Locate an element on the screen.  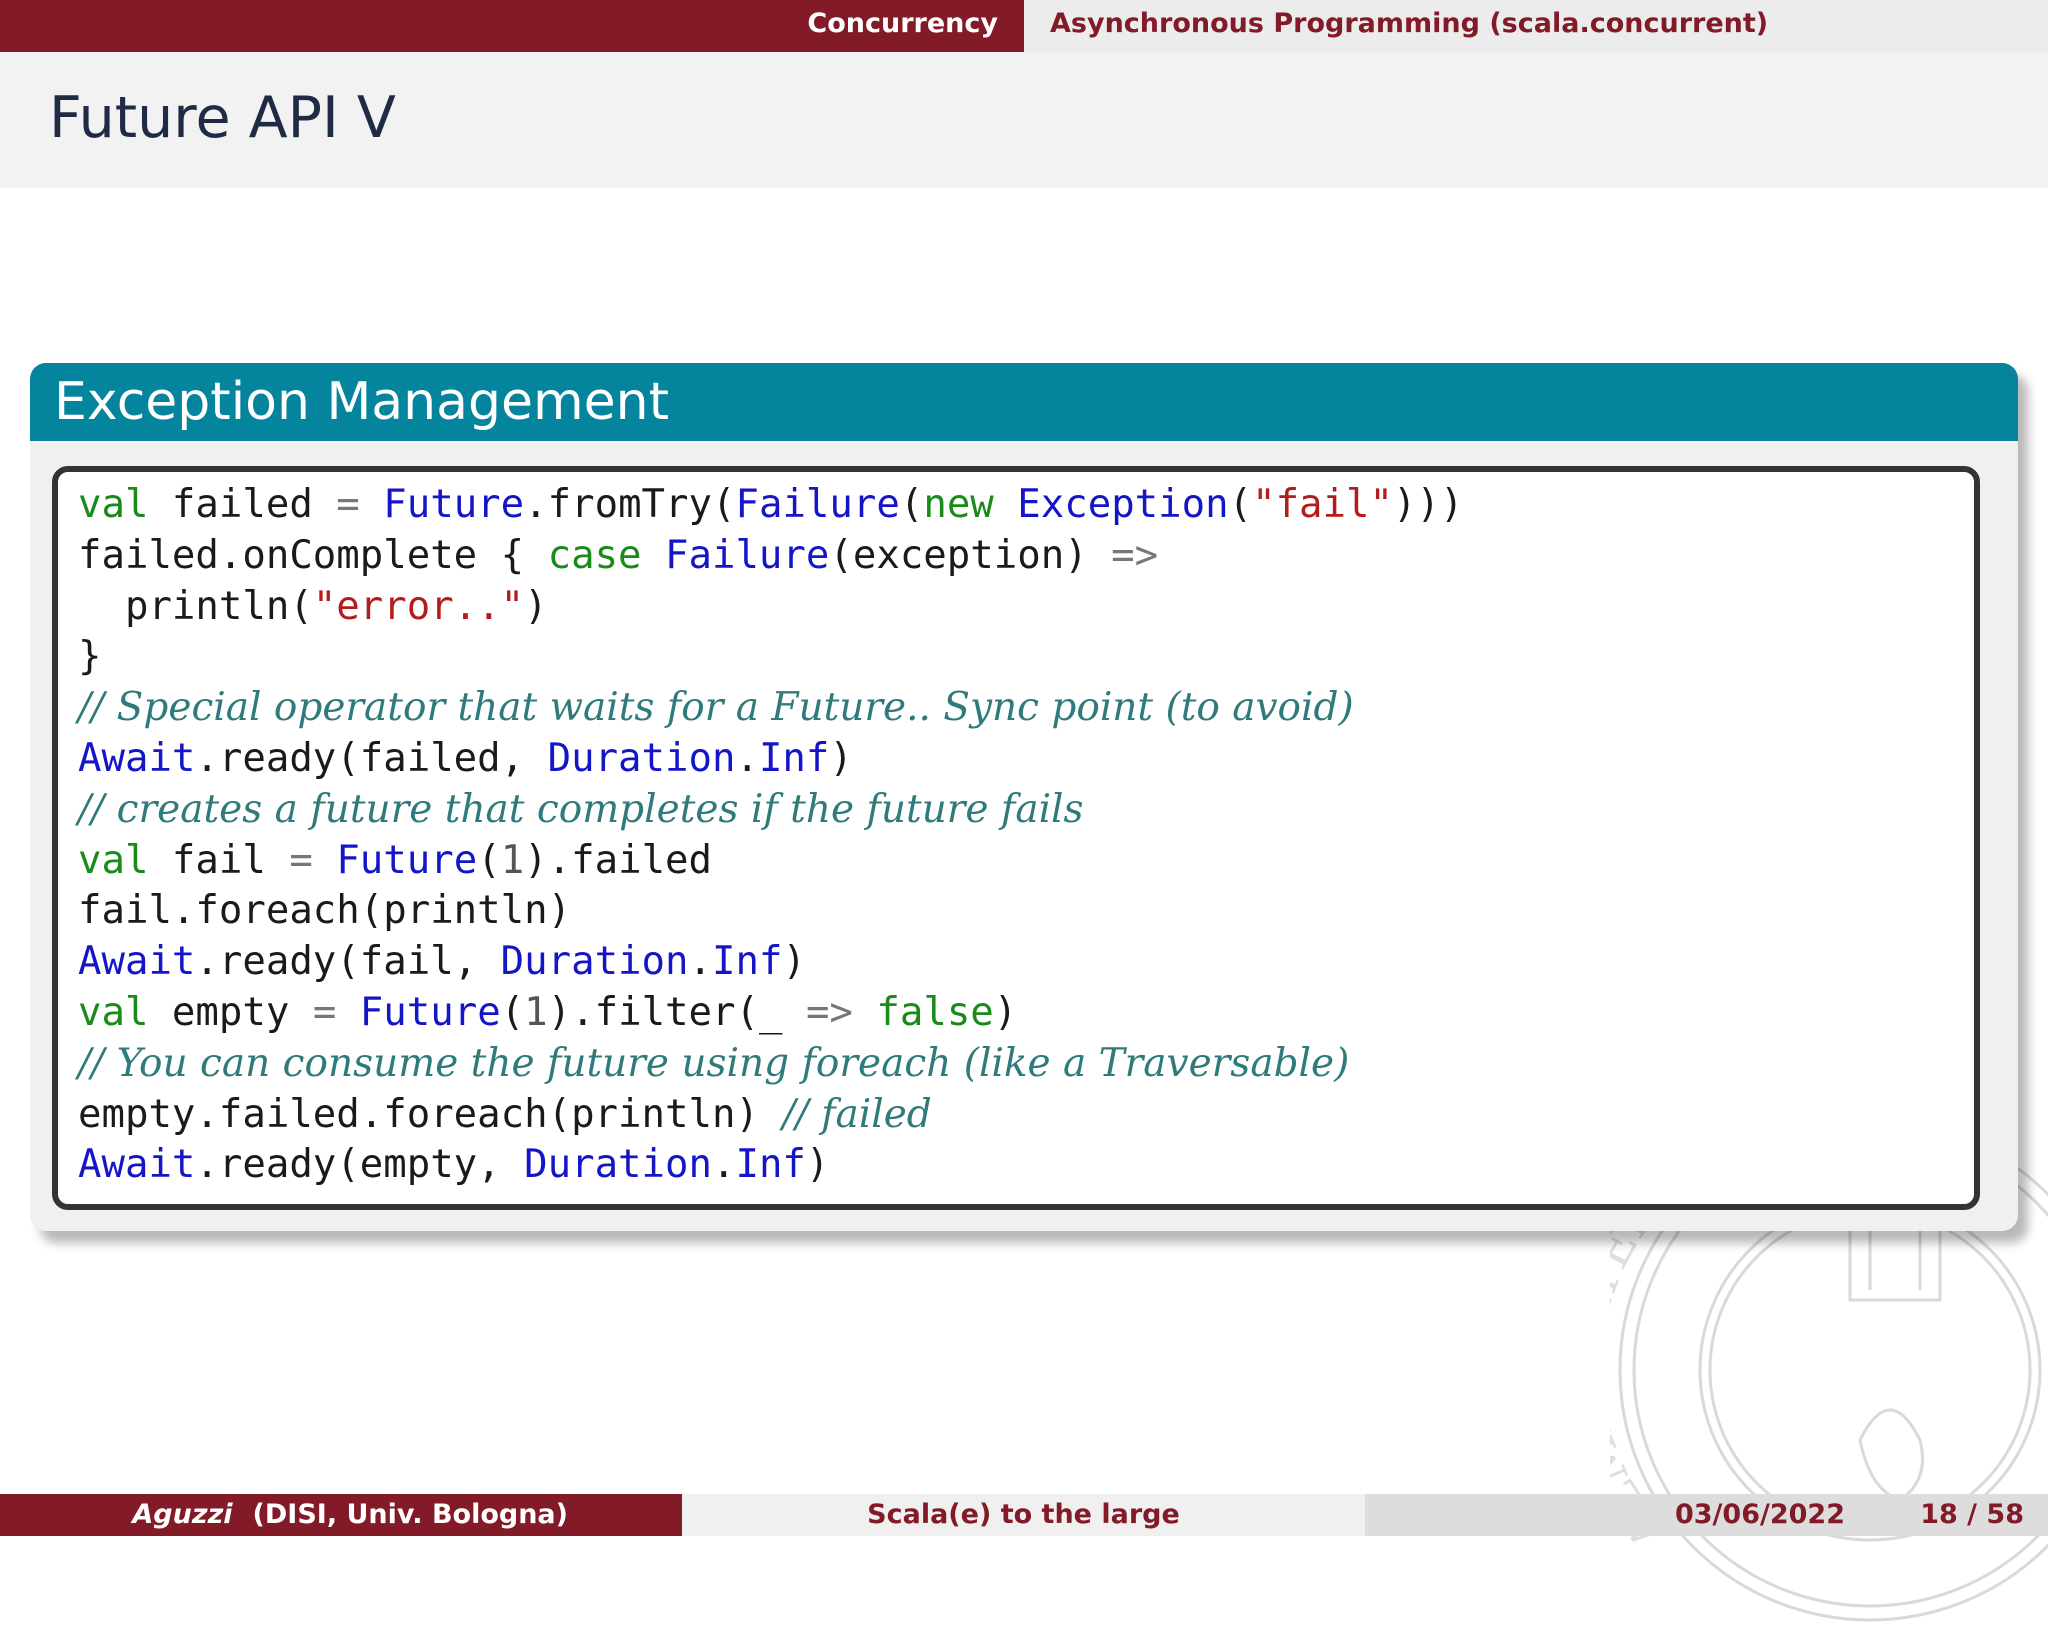
code-token: failed.onComplete { is located at coordinates (313, 555).